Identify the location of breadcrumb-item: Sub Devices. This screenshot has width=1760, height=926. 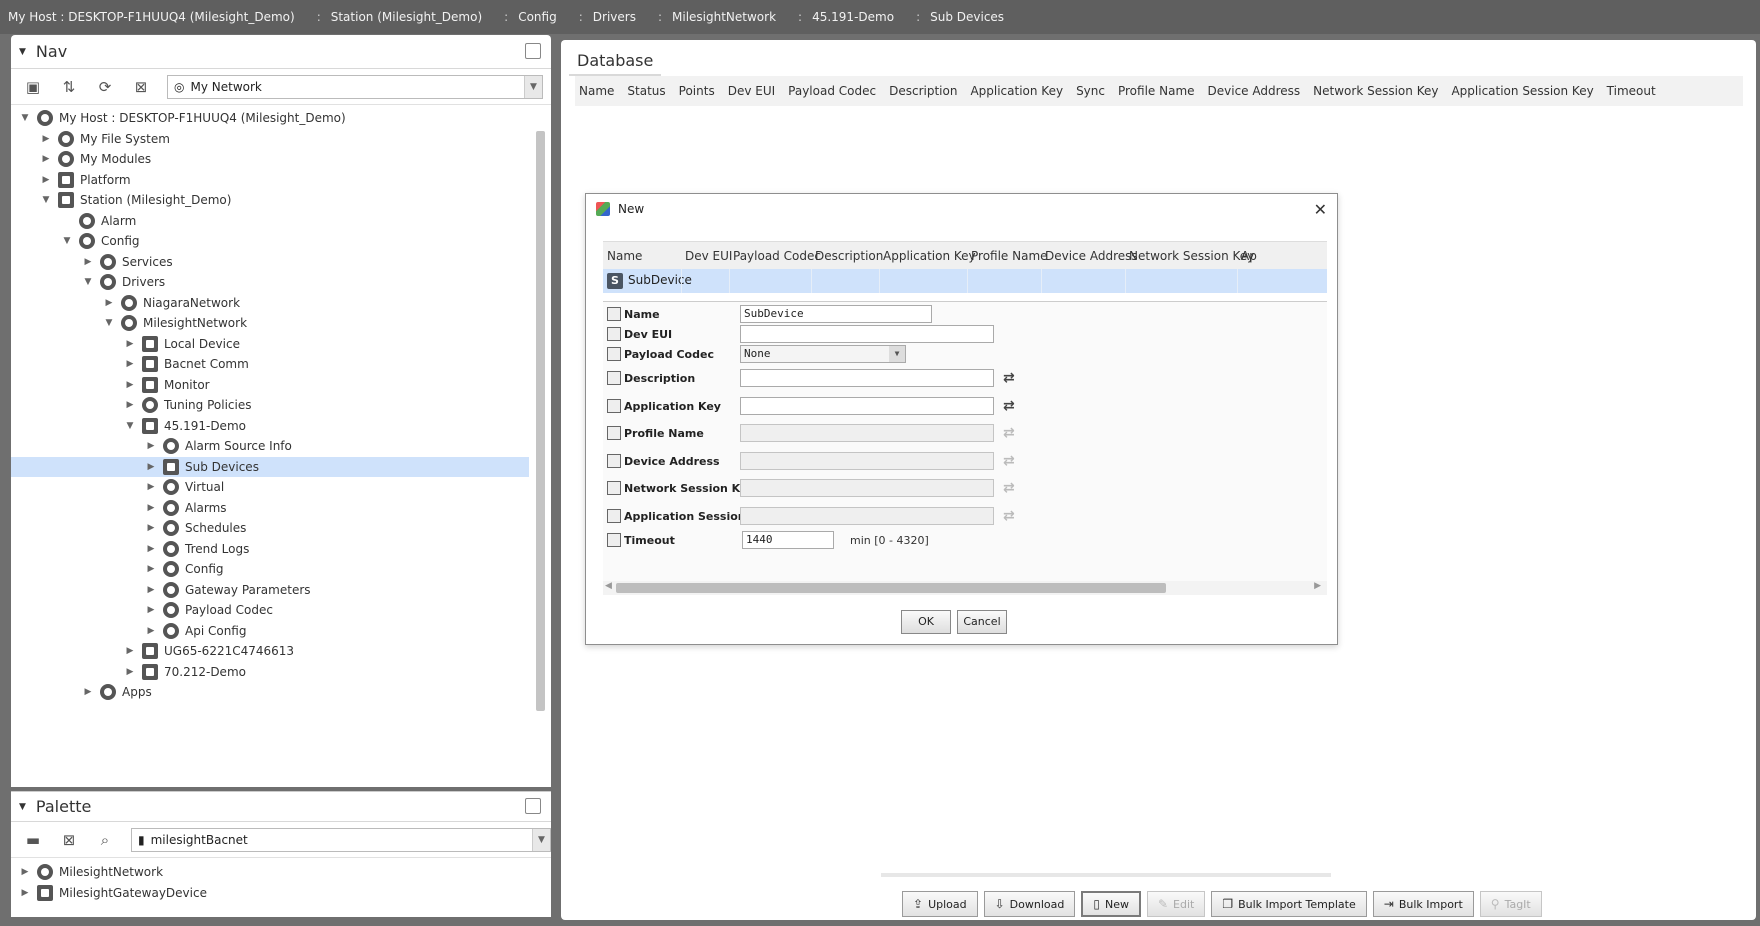
(967, 17).